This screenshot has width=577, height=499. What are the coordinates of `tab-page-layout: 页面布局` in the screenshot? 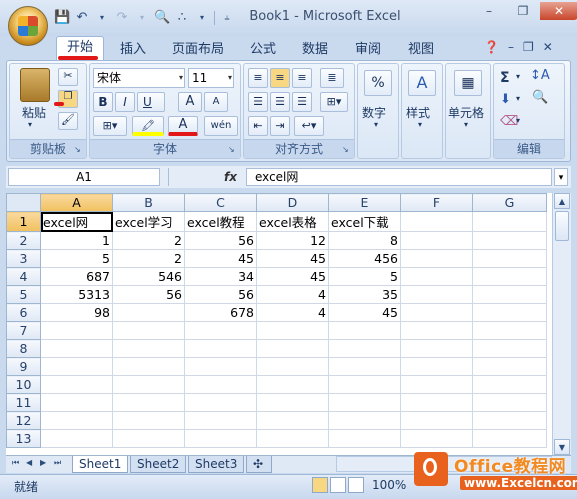 It's located at (198, 47).